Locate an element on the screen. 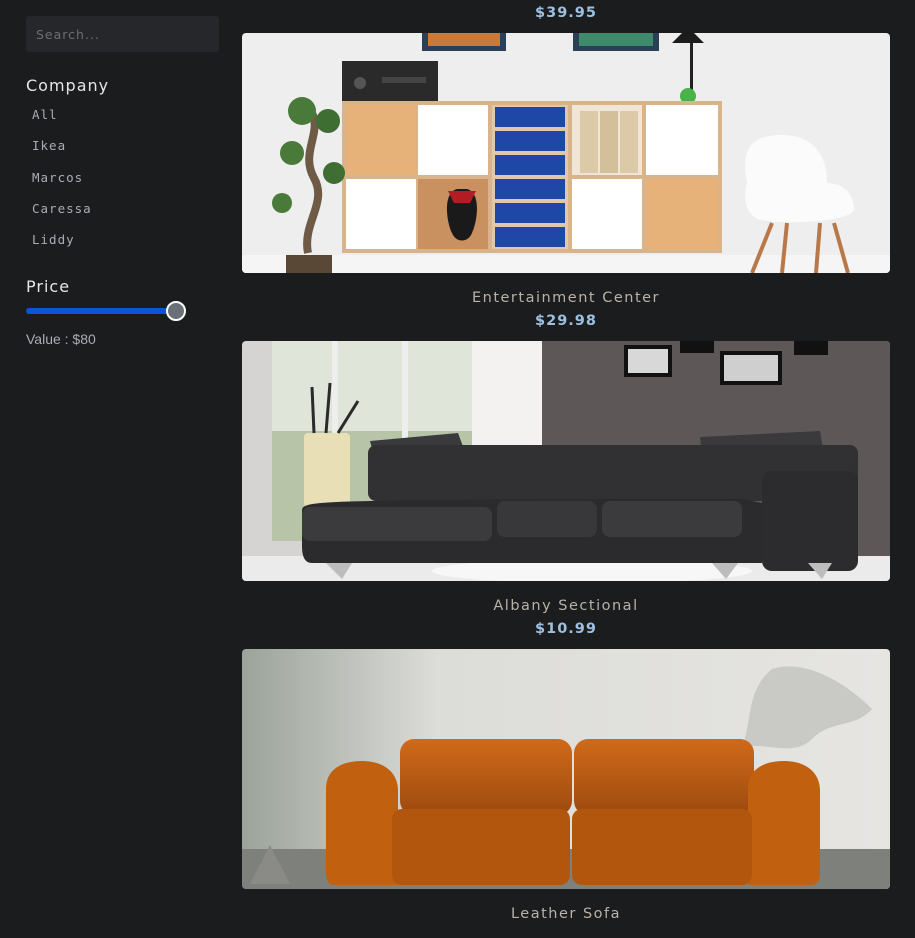  company-item-marcos: Marcos is located at coordinates (62, 182).